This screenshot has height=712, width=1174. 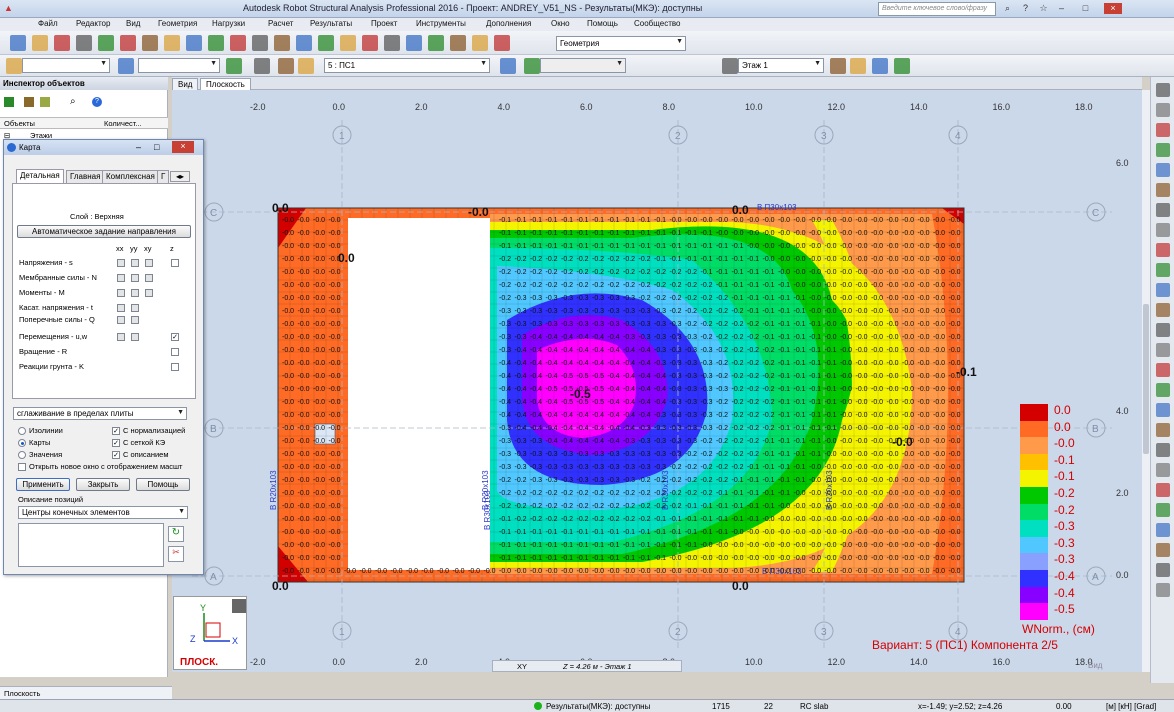 I want to click on position-list, so click(x=91, y=545).